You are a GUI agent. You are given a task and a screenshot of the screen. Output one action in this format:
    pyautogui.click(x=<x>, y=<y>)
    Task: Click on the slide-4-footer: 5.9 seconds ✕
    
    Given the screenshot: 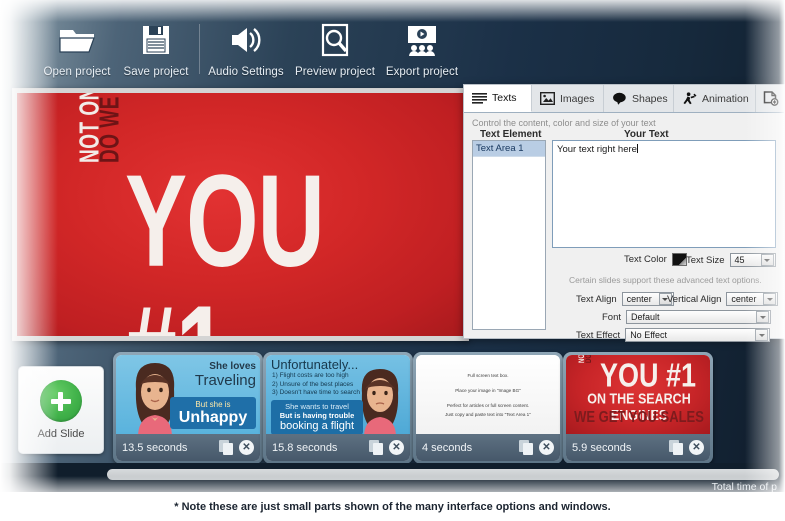 What is the action you would take?
    pyautogui.click(x=638, y=447)
    